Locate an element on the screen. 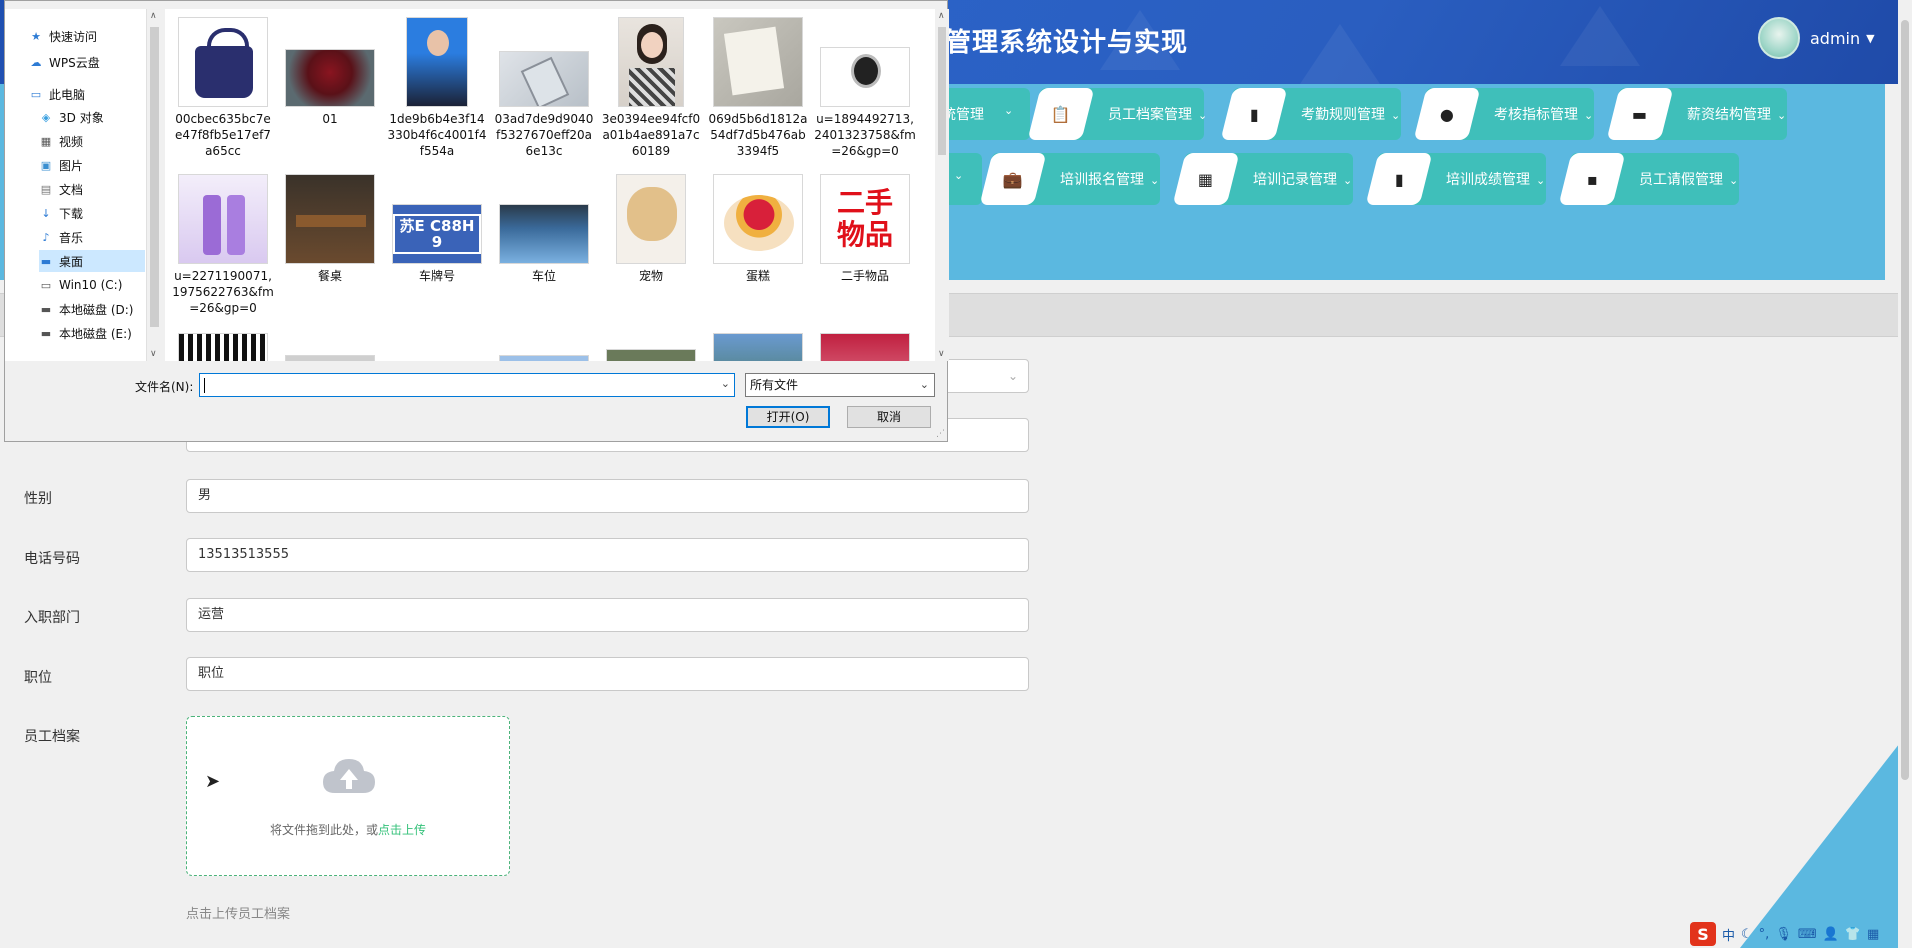 The image size is (1912, 948). file-item: 餐桌 is located at coordinates (330, 225).